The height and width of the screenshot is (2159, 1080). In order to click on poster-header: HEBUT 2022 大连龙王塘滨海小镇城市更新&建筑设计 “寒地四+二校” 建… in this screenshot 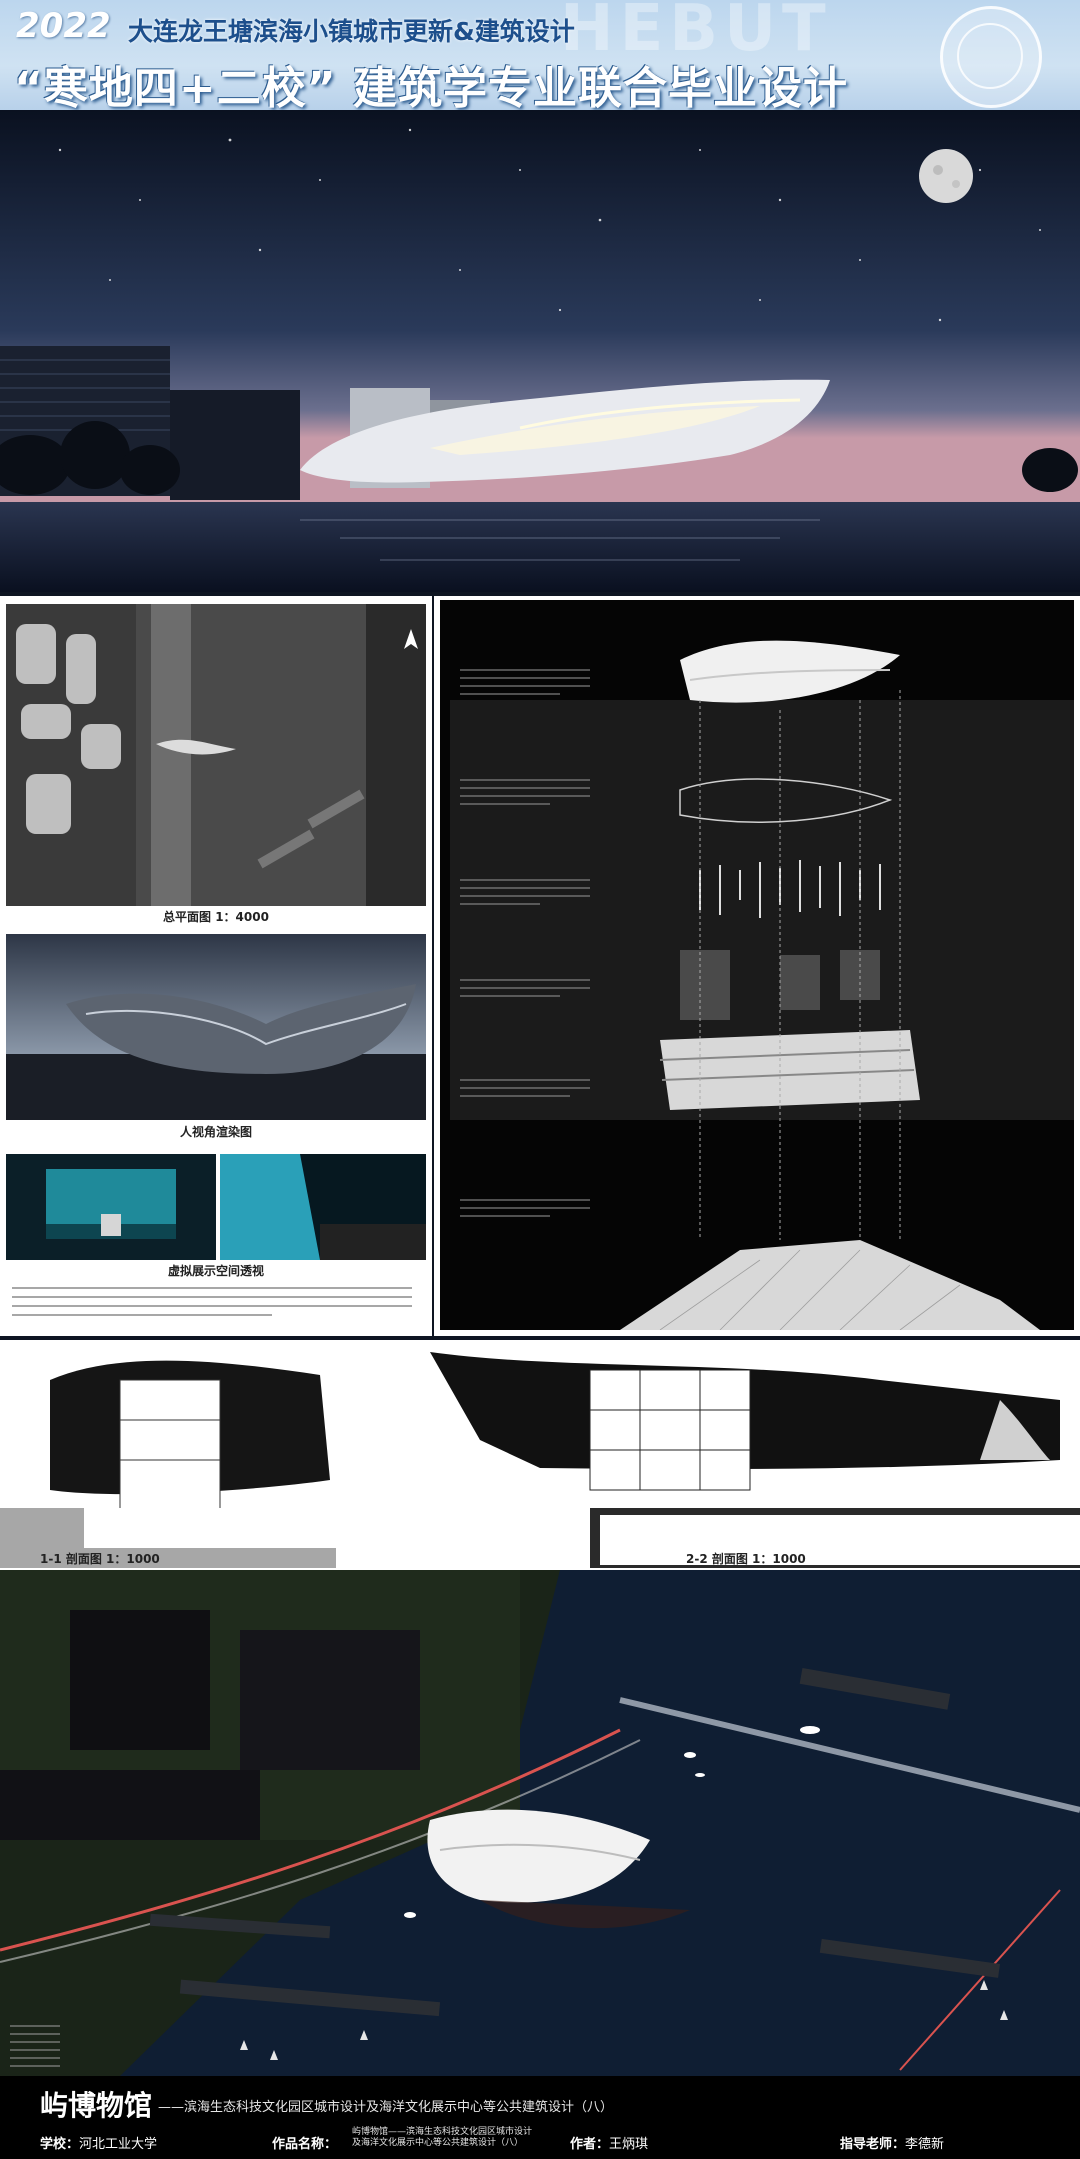, I will do `click(540, 55)`.